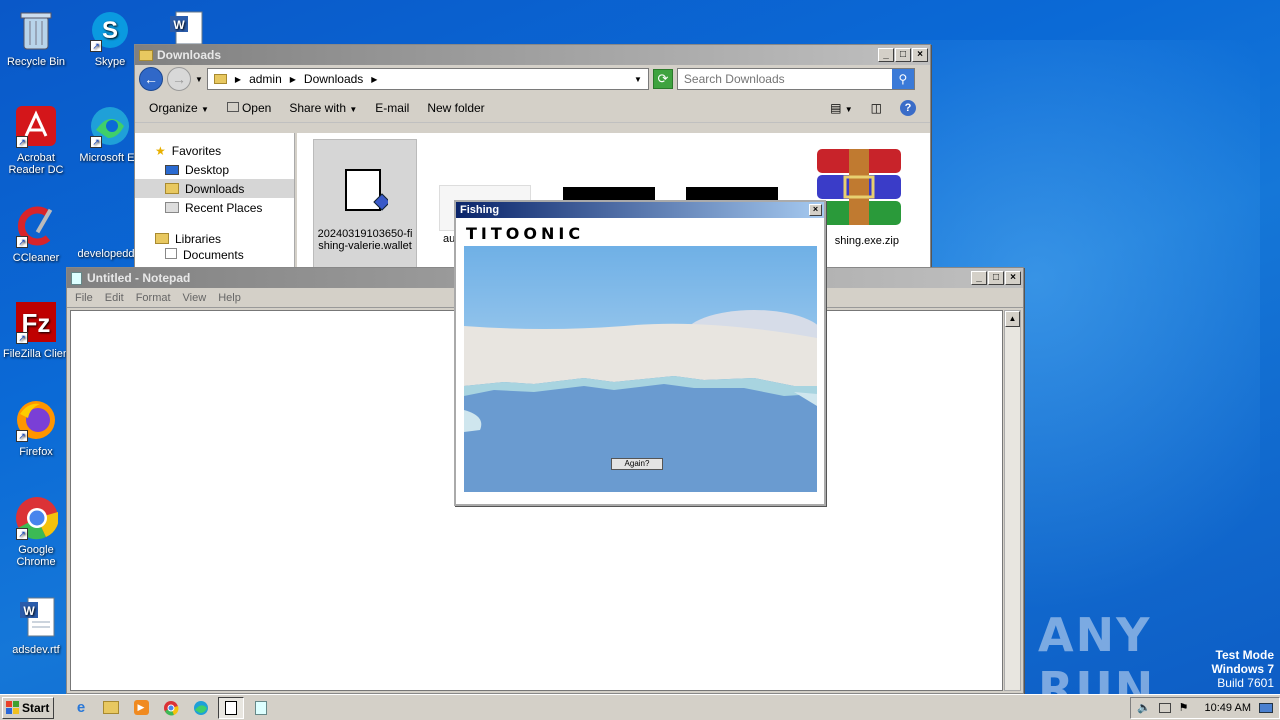 The height and width of the screenshot is (720, 1280). Describe the element at coordinates (214, 150) in the screenshot. I see `nav-favorites: ★ Favorites` at that location.